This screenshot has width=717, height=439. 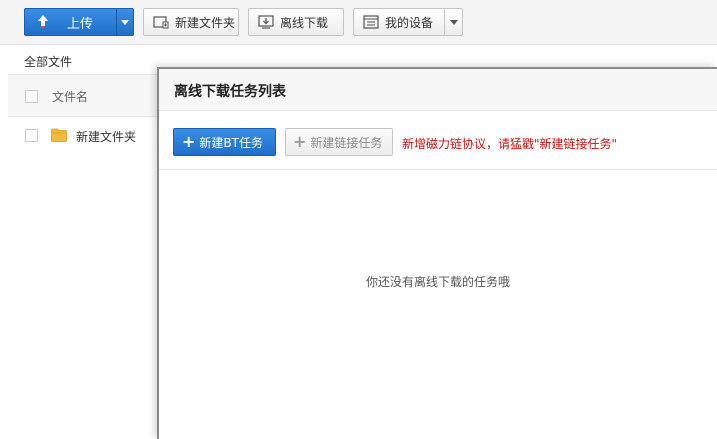 I want to click on upload-button-main: 上传, so click(x=70, y=22).